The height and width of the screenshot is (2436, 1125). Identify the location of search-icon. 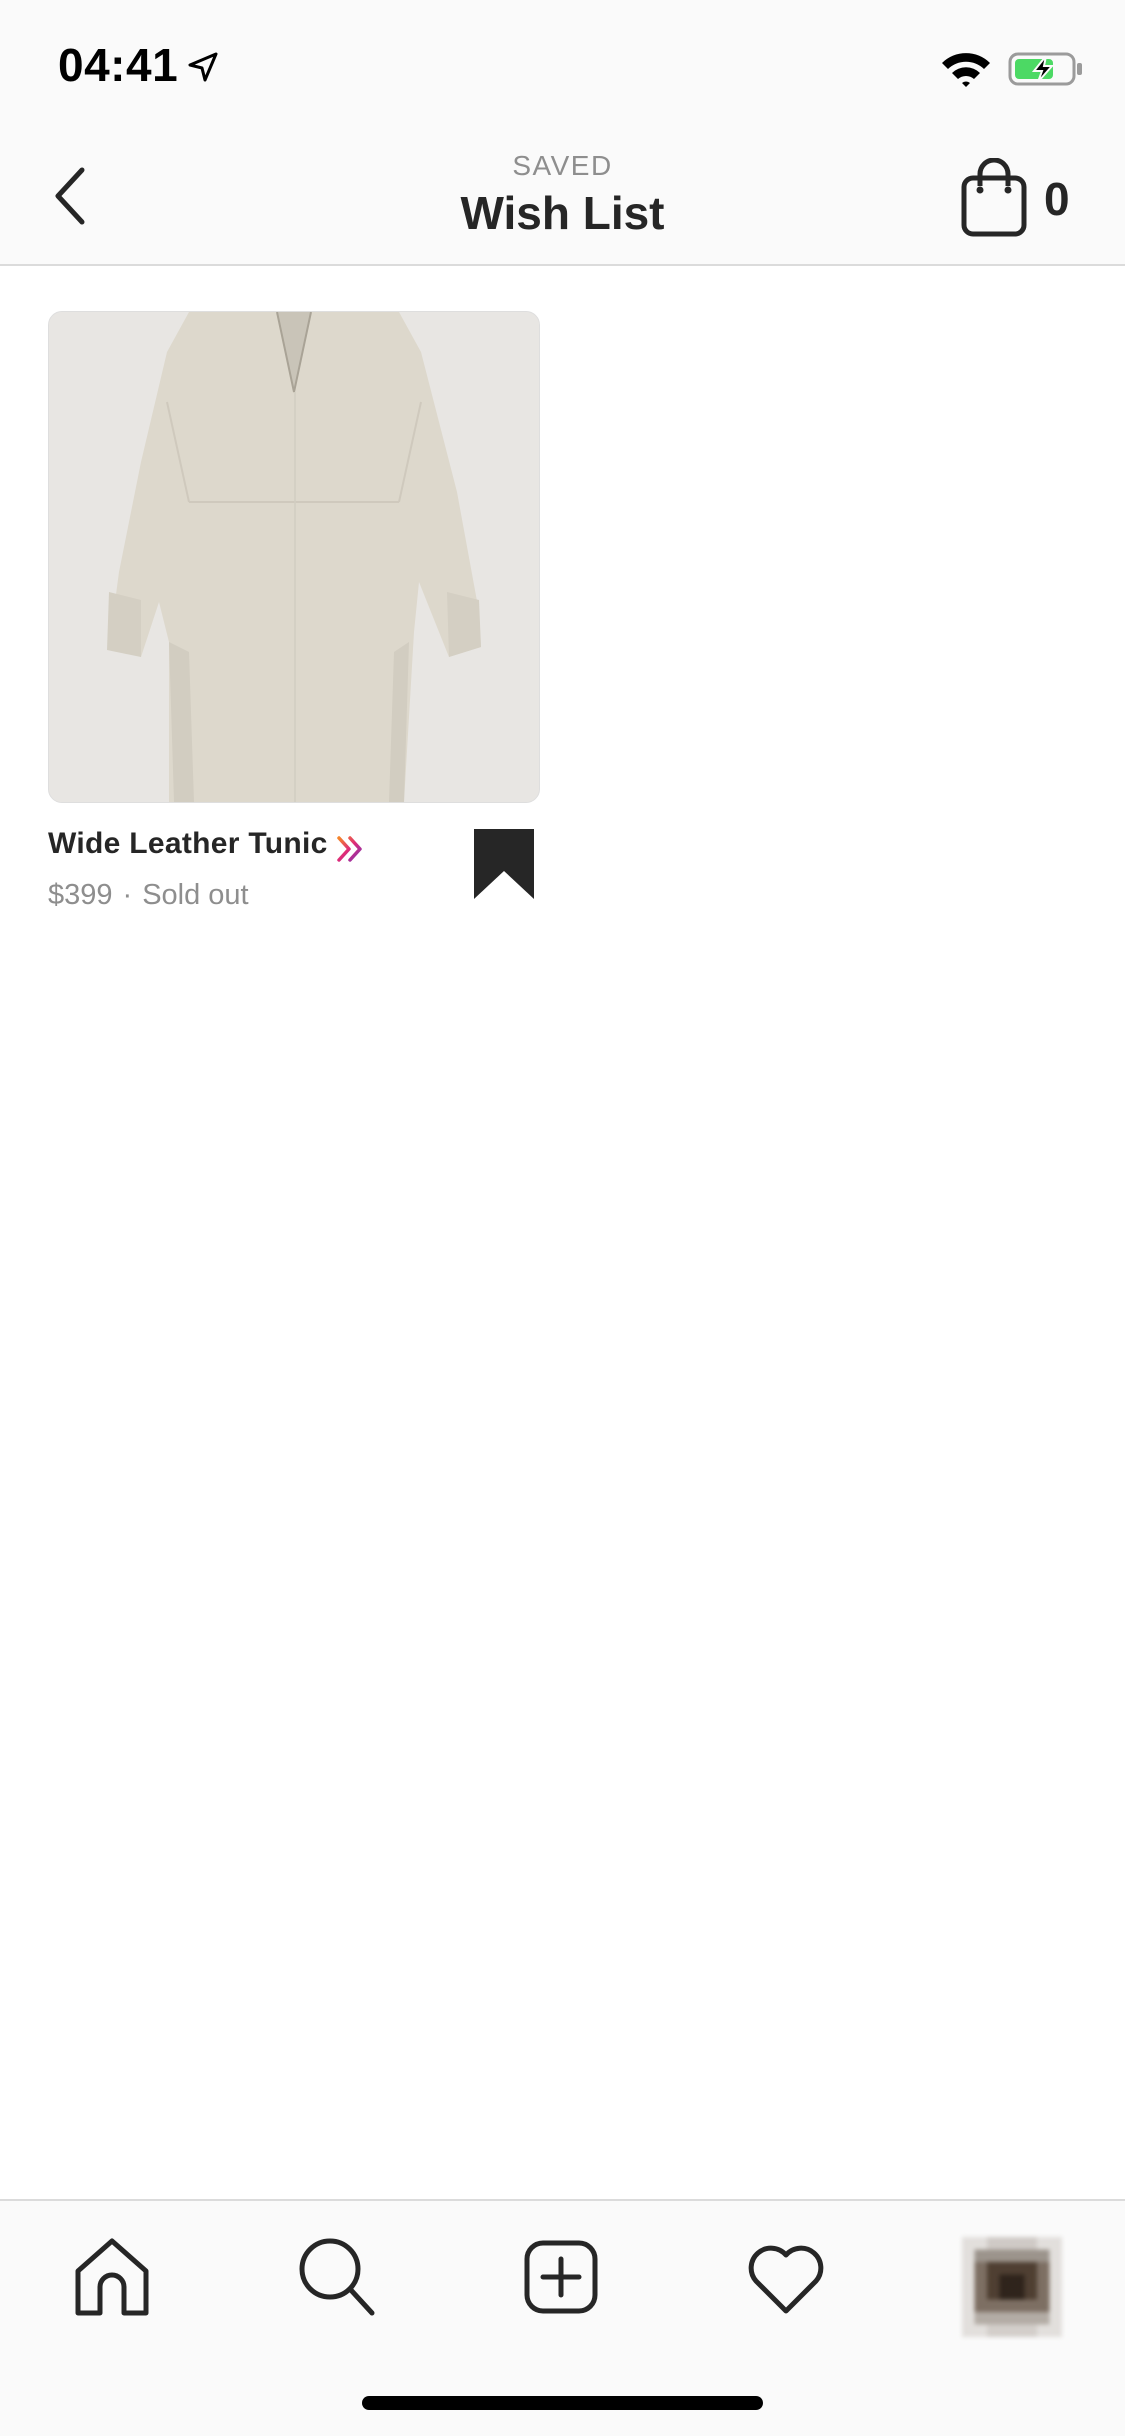
(337, 2277).